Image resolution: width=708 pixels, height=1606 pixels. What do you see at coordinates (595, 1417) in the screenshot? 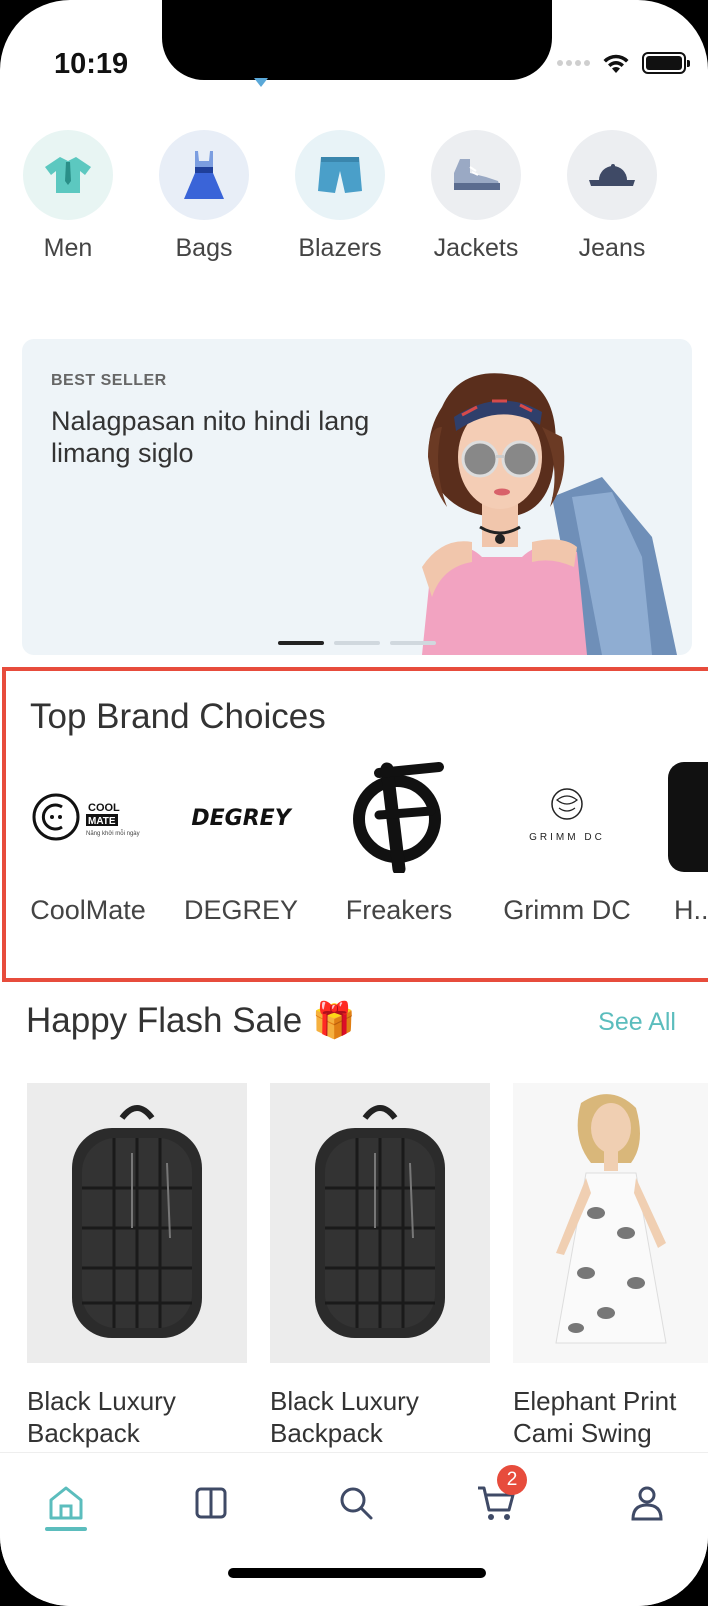
I see `product-name: Elephant Print Cami Swing` at bounding box center [595, 1417].